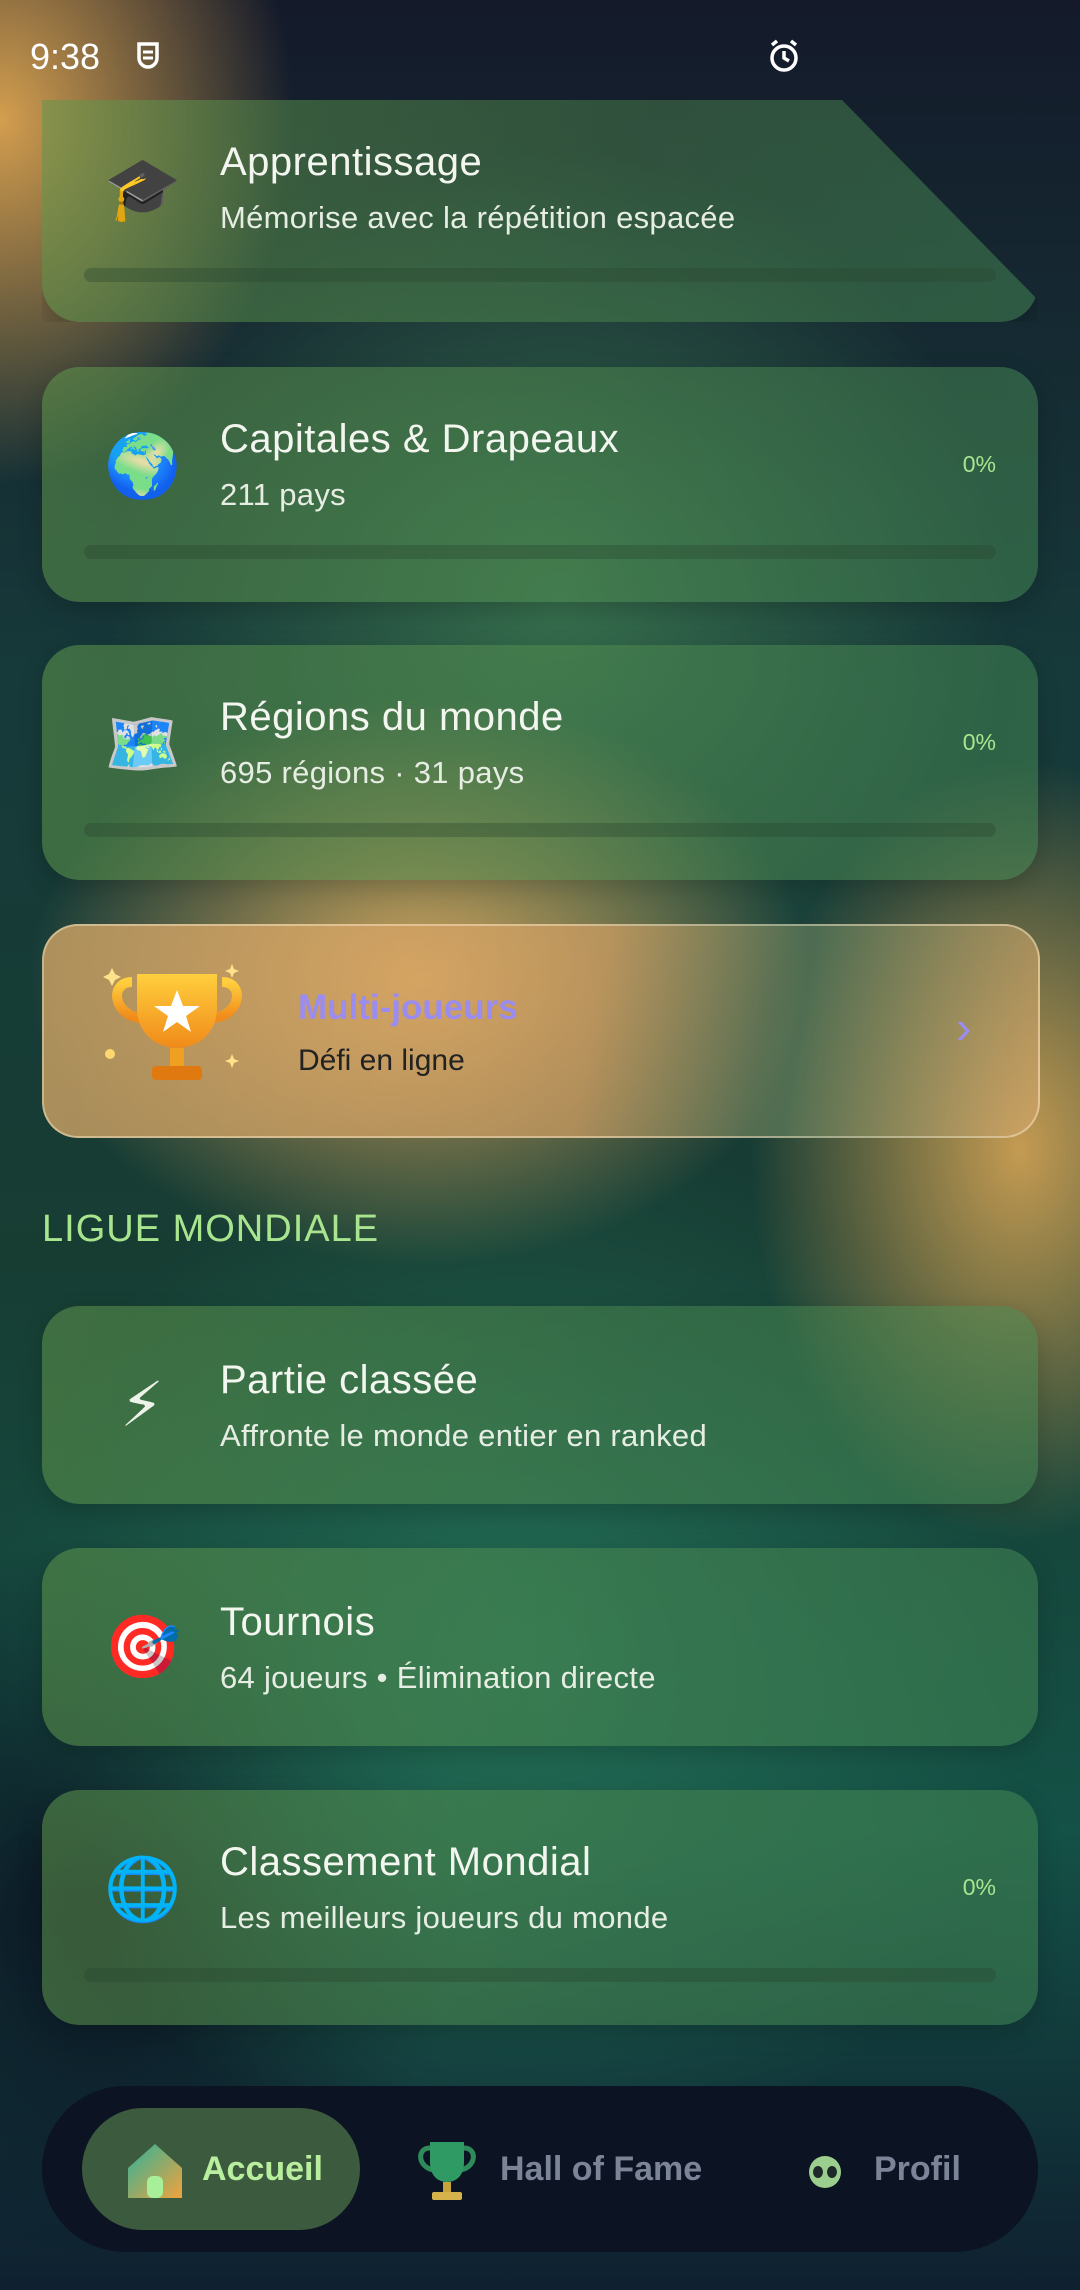 This screenshot has width=1080, height=2290. What do you see at coordinates (372, 772) in the screenshot?
I see `card-subtitle: 695 régions · 31 pays` at bounding box center [372, 772].